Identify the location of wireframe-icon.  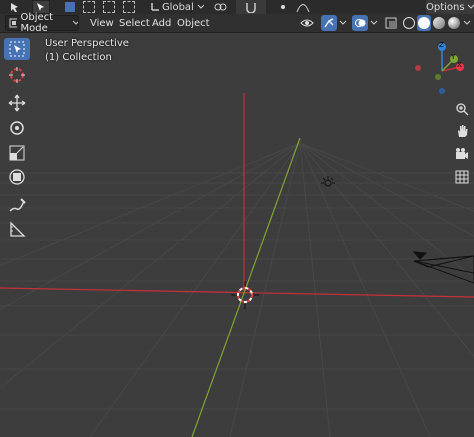
(409, 23).